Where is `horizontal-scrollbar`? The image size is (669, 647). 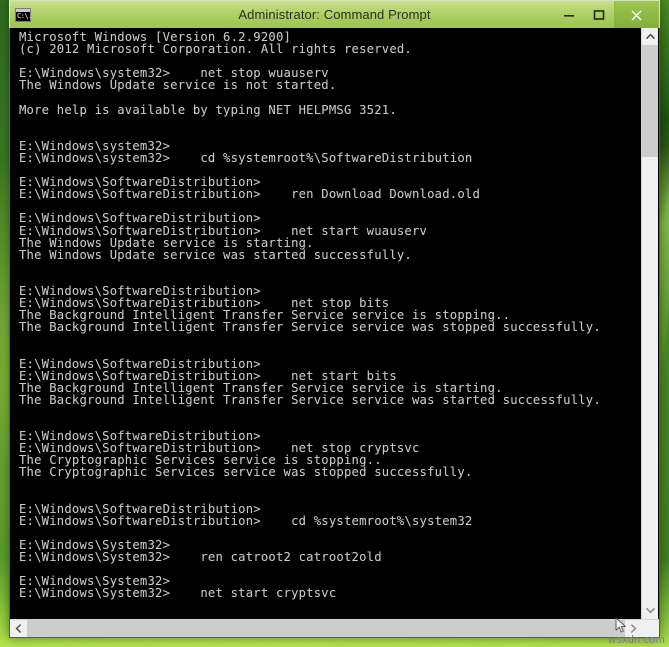 horizontal-scrollbar is located at coordinates (334, 628).